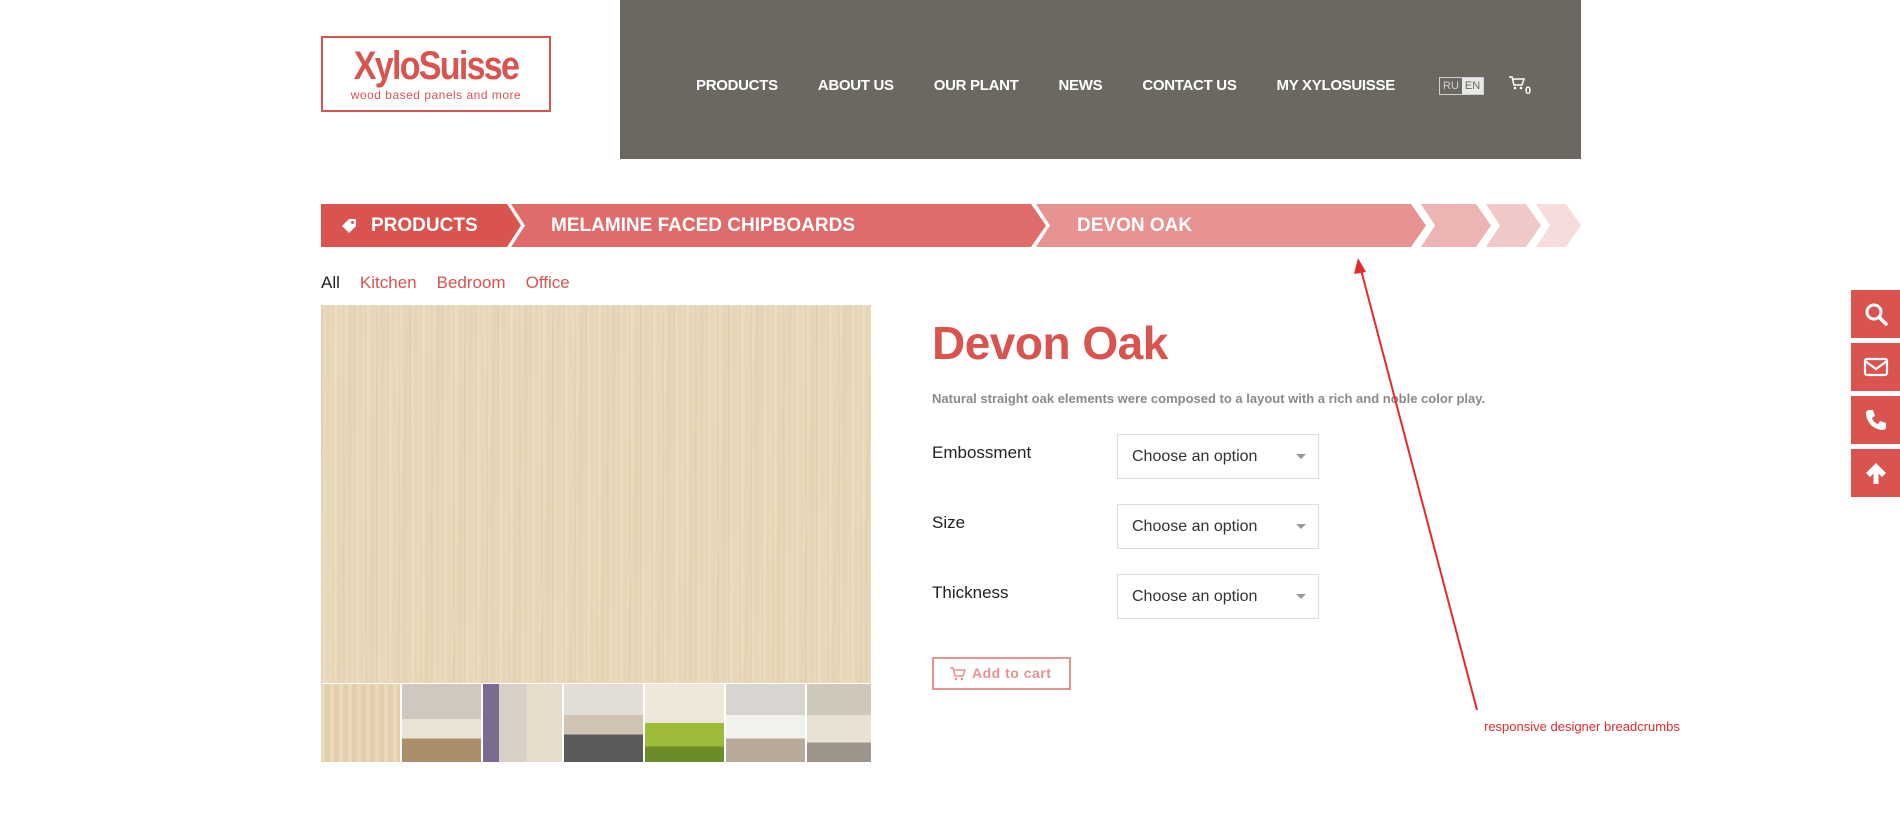  Describe the element at coordinates (684, 723) in the screenshot. I see `thumbnail-living-room-scene` at that location.